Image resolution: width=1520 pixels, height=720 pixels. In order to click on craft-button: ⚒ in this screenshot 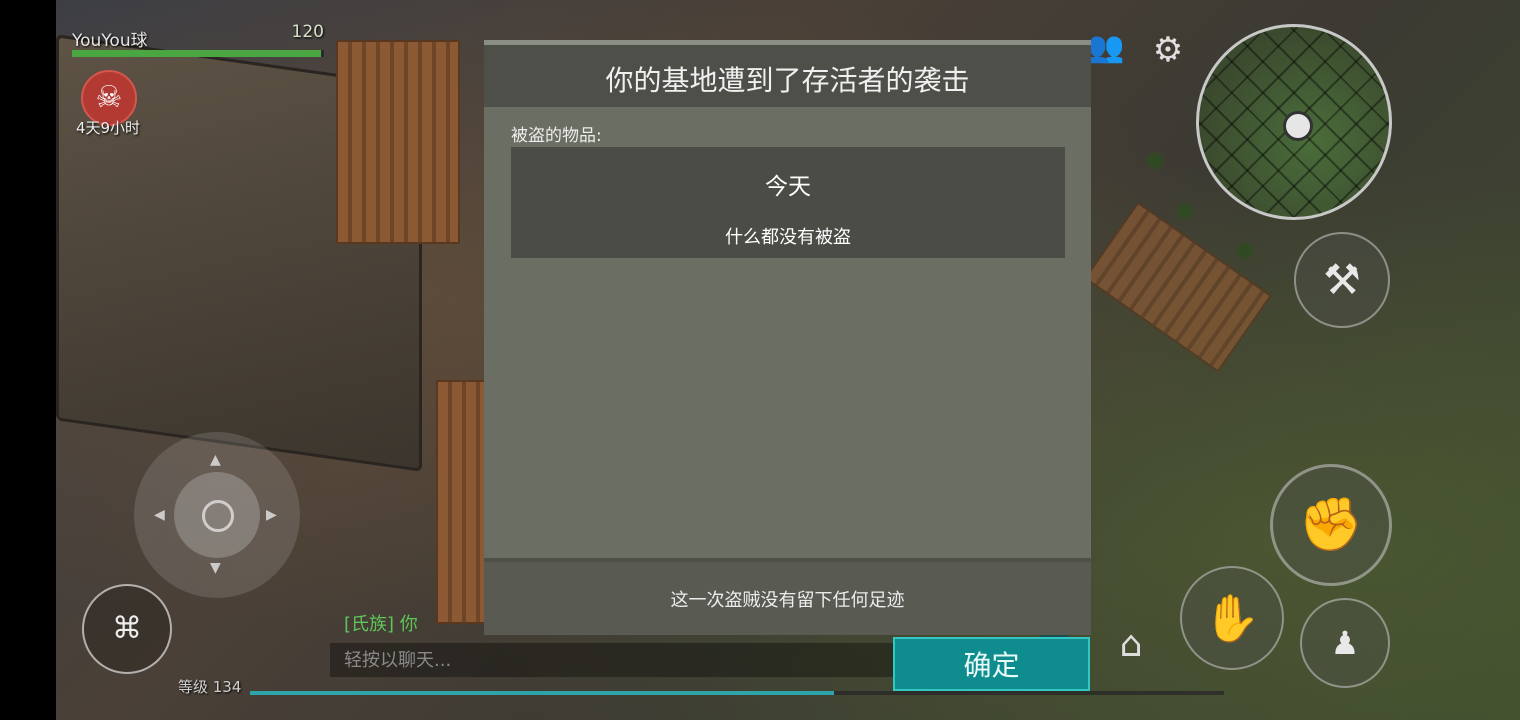, I will do `click(1342, 280)`.